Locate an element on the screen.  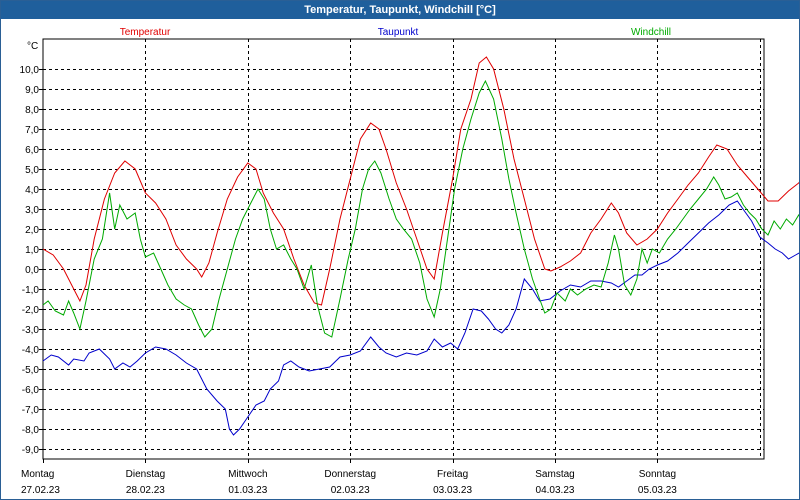
y-tick-label: -4,0 is located at coordinates (31, 350).